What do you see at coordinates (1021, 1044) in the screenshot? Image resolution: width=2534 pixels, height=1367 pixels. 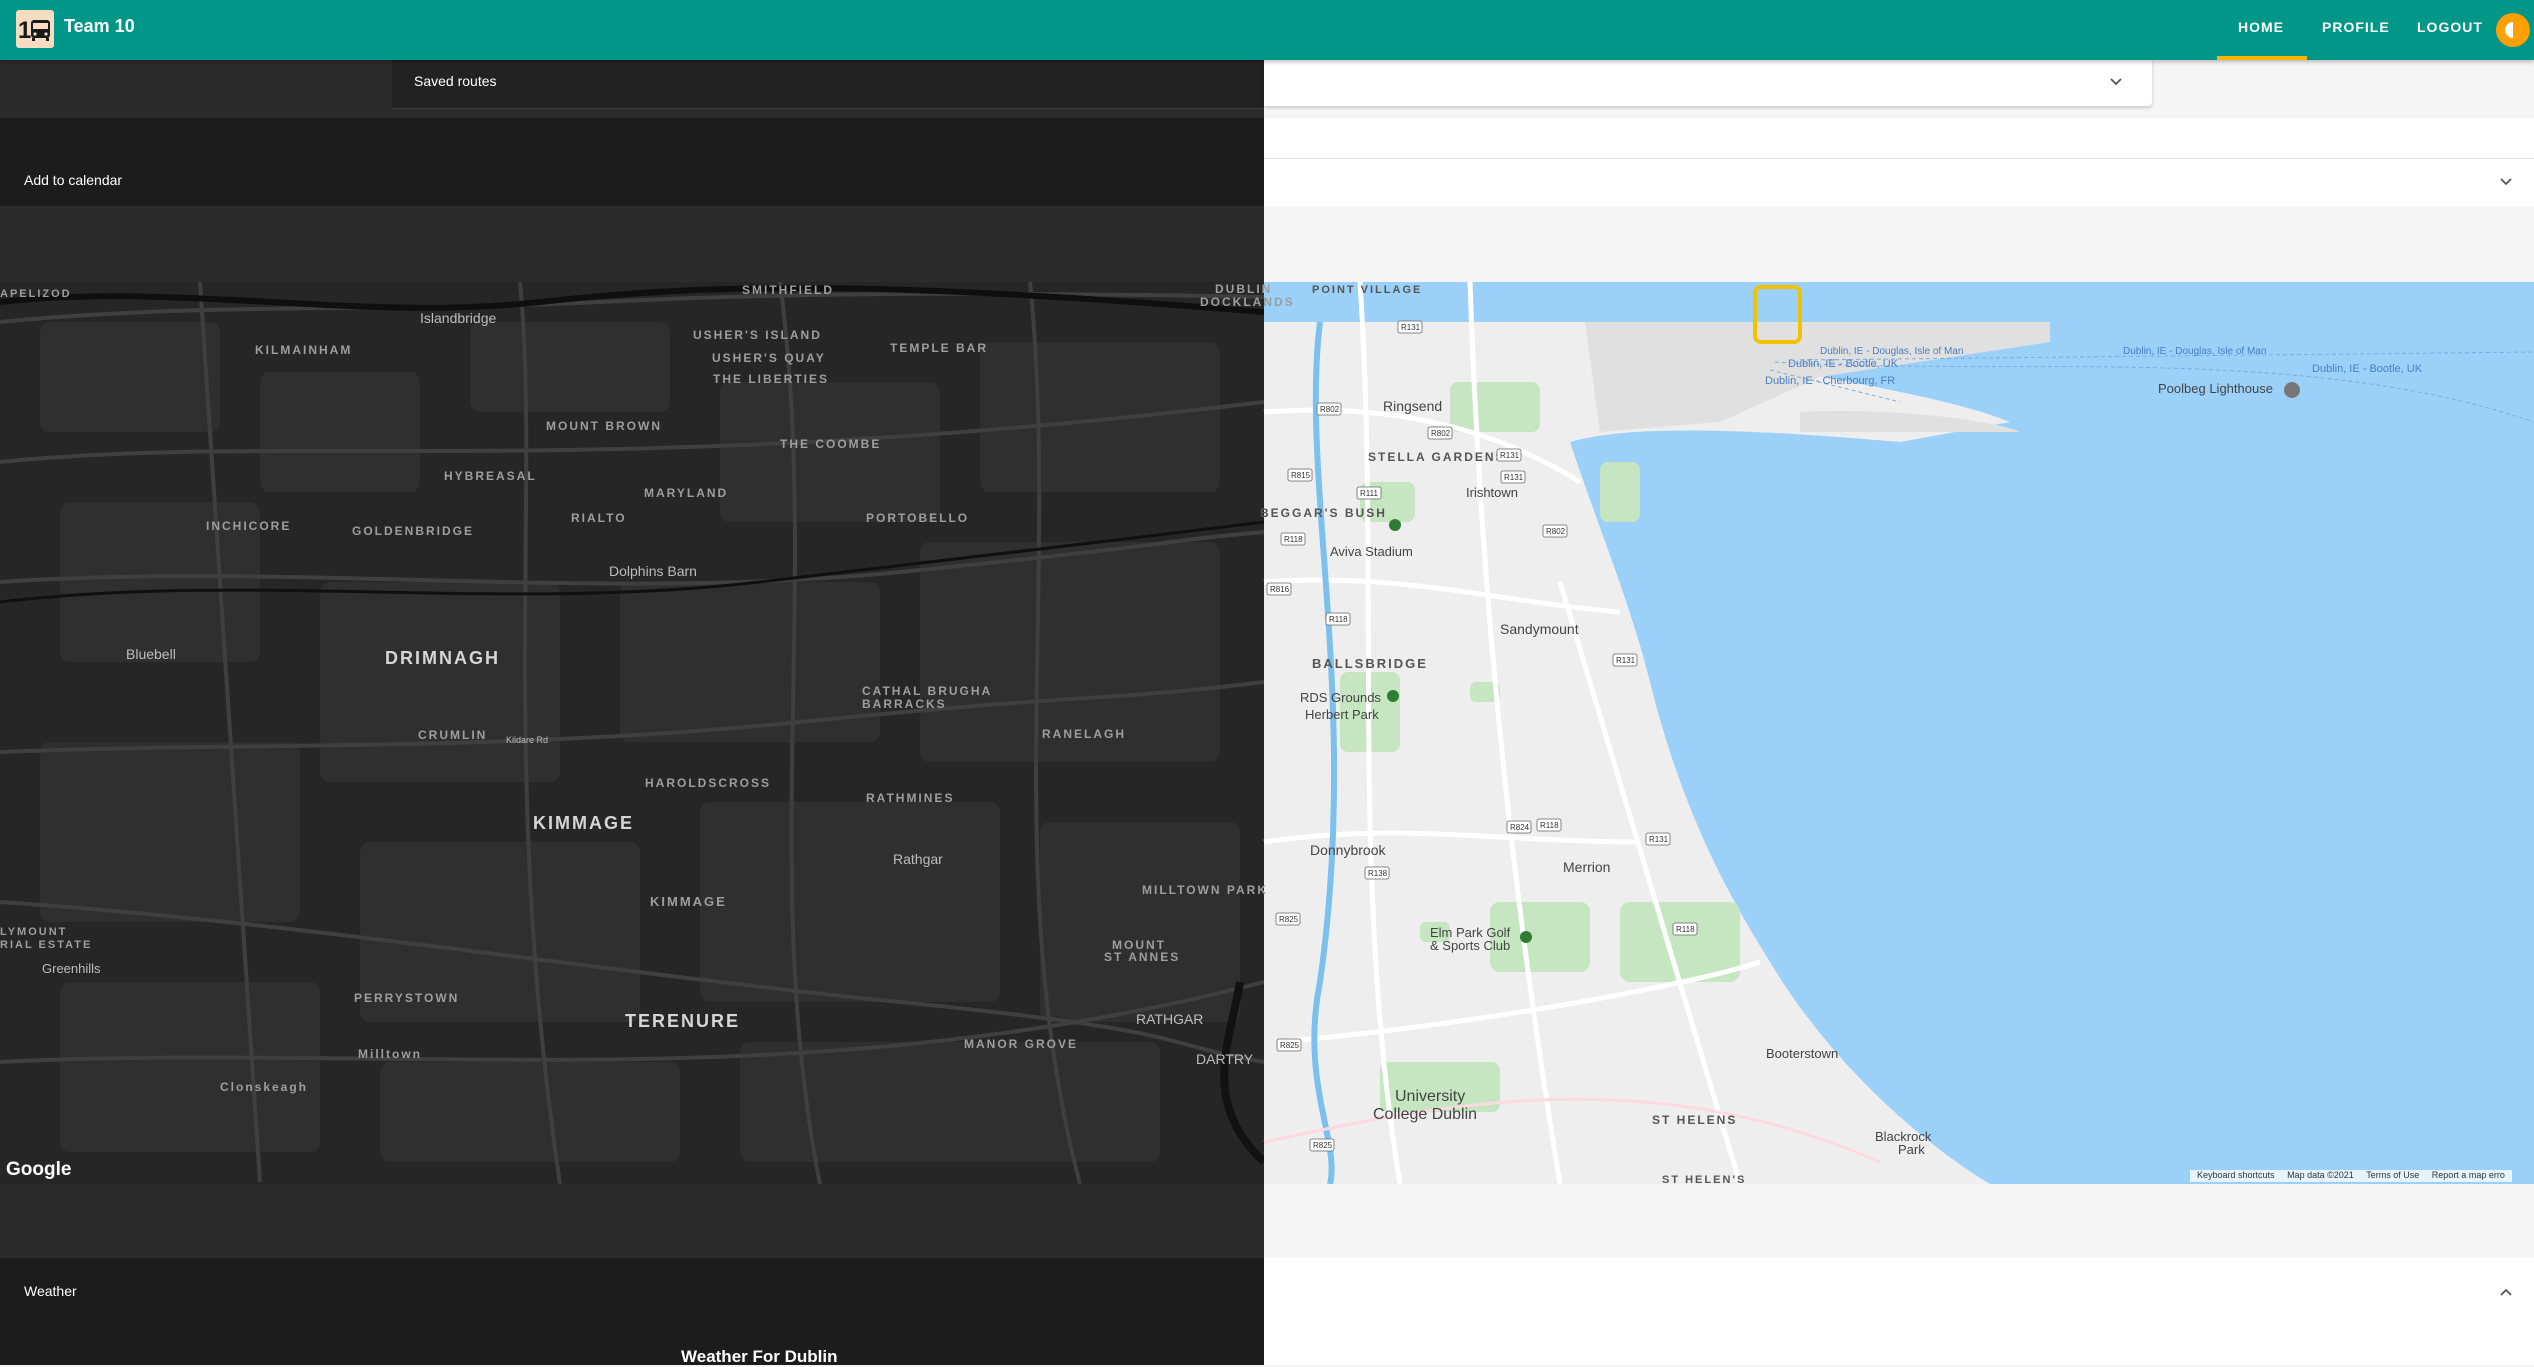 I see `map-place-label: MANOR GROVE` at bounding box center [1021, 1044].